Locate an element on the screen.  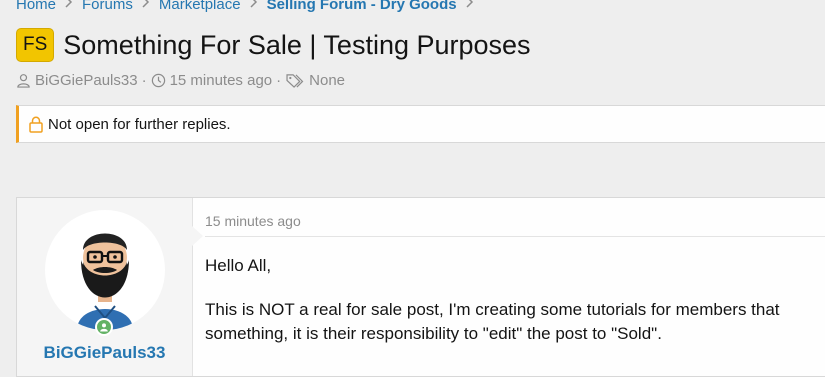
avatar is located at coordinates (105, 270).